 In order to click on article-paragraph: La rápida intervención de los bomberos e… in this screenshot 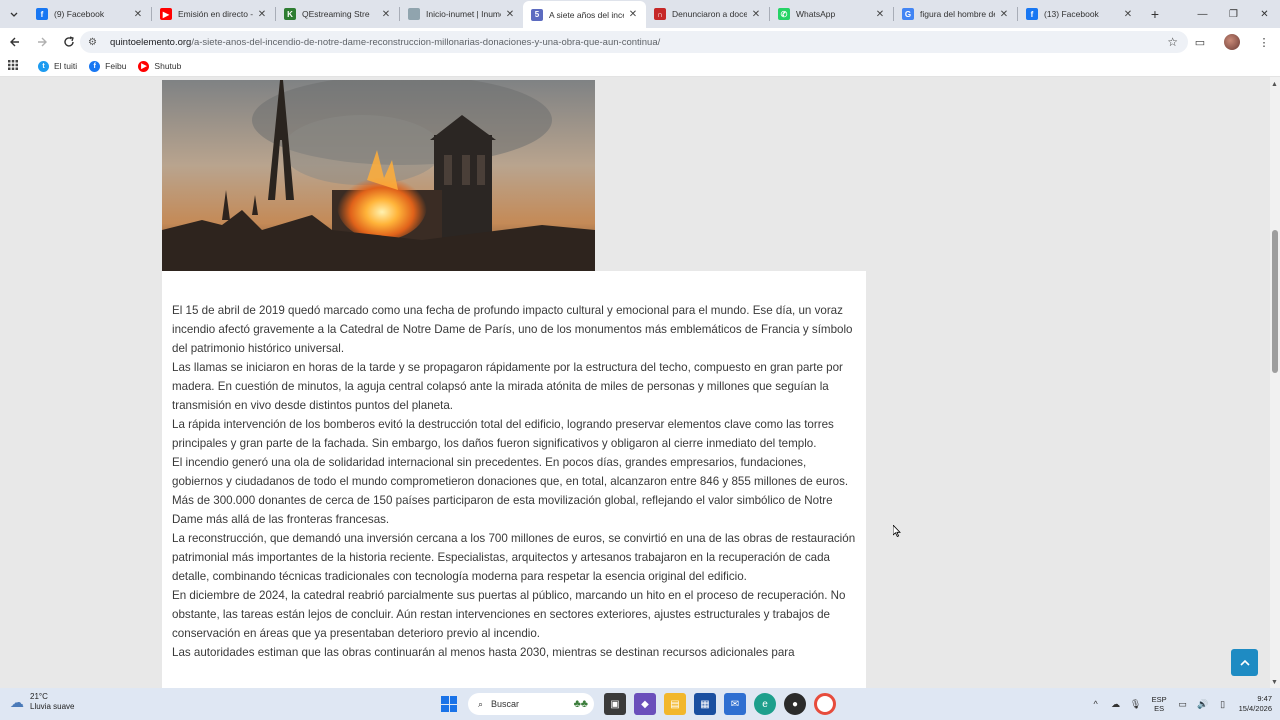, I will do `click(503, 434)`.